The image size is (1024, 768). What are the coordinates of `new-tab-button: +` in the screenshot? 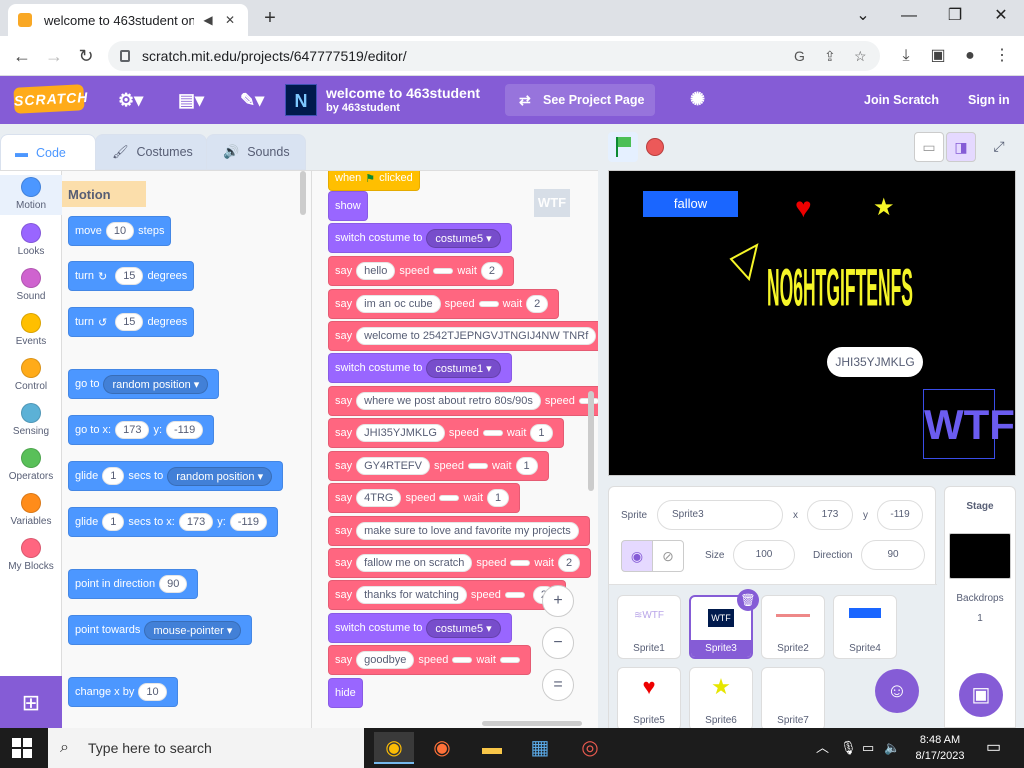 It's located at (270, 18).